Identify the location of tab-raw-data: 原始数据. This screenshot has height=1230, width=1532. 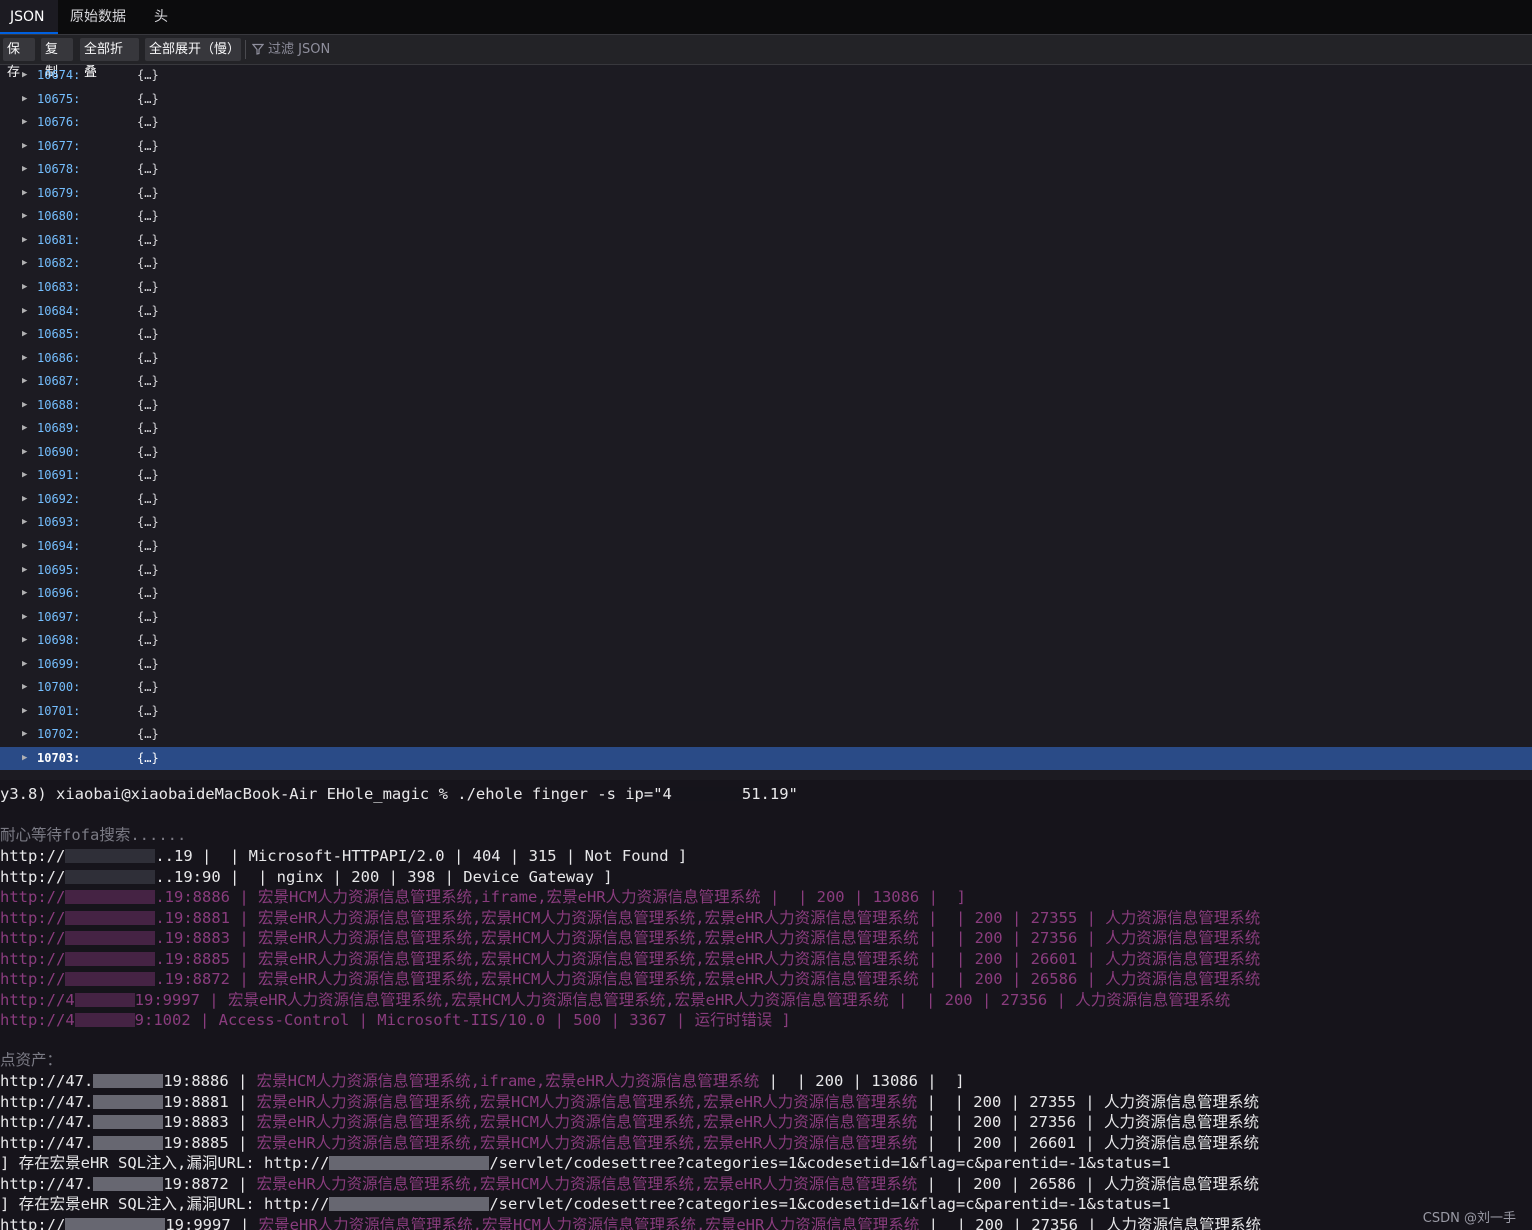
(100, 17).